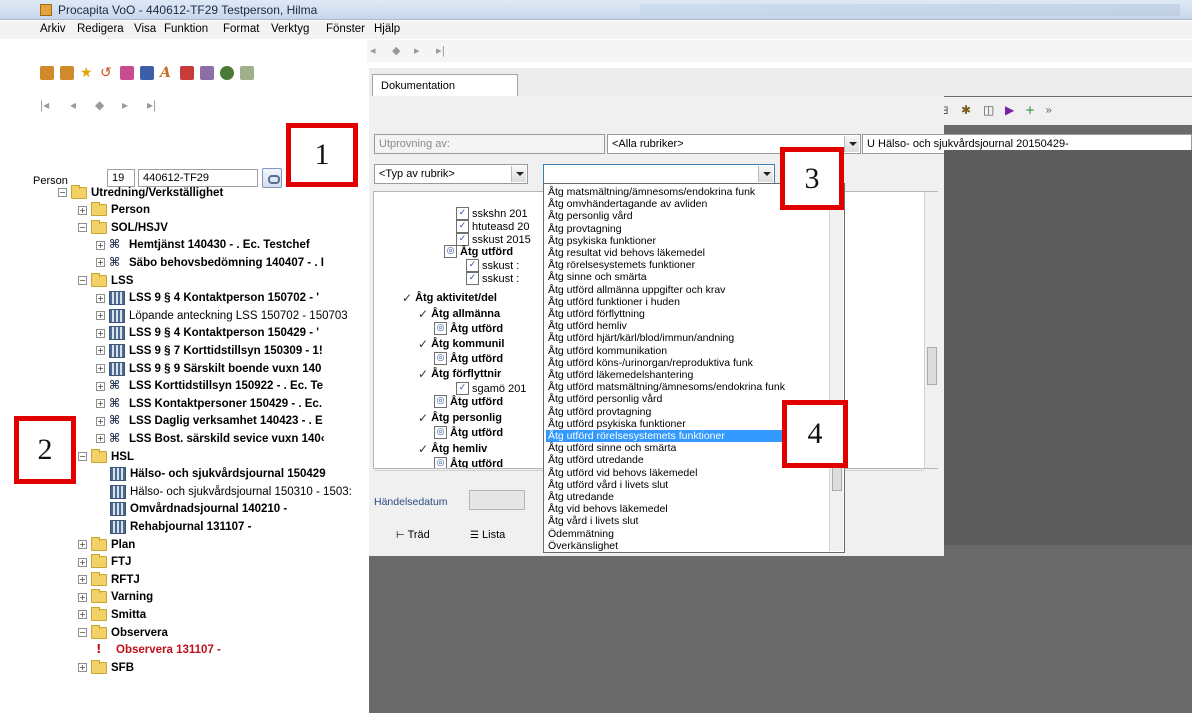 This screenshot has width=1192, height=713. I want to click on dropdown-item: Åtg vid behovs läkemedel, so click(687, 509).